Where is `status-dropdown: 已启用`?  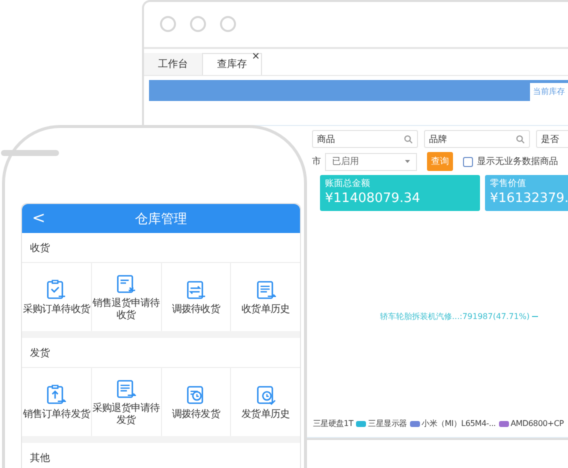
status-dropdown: 已启用 is located at coordinates (371, 161).